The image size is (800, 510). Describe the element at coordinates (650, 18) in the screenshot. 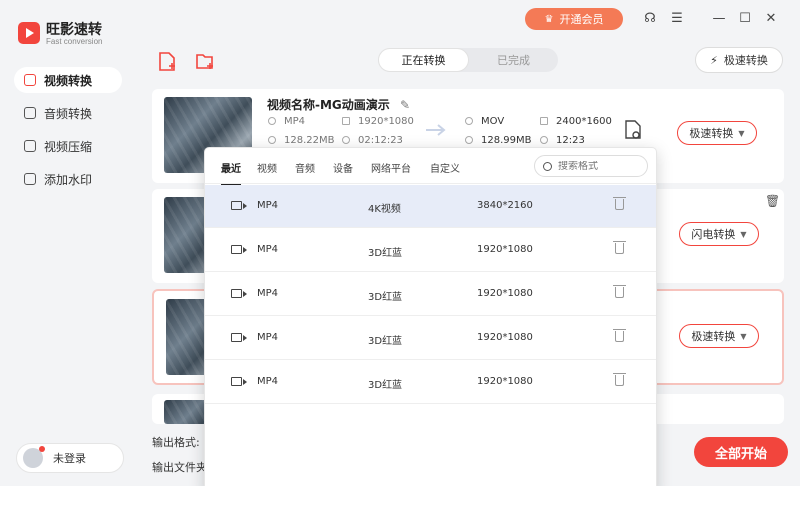

I see `headset-icon: ☊` at that location.